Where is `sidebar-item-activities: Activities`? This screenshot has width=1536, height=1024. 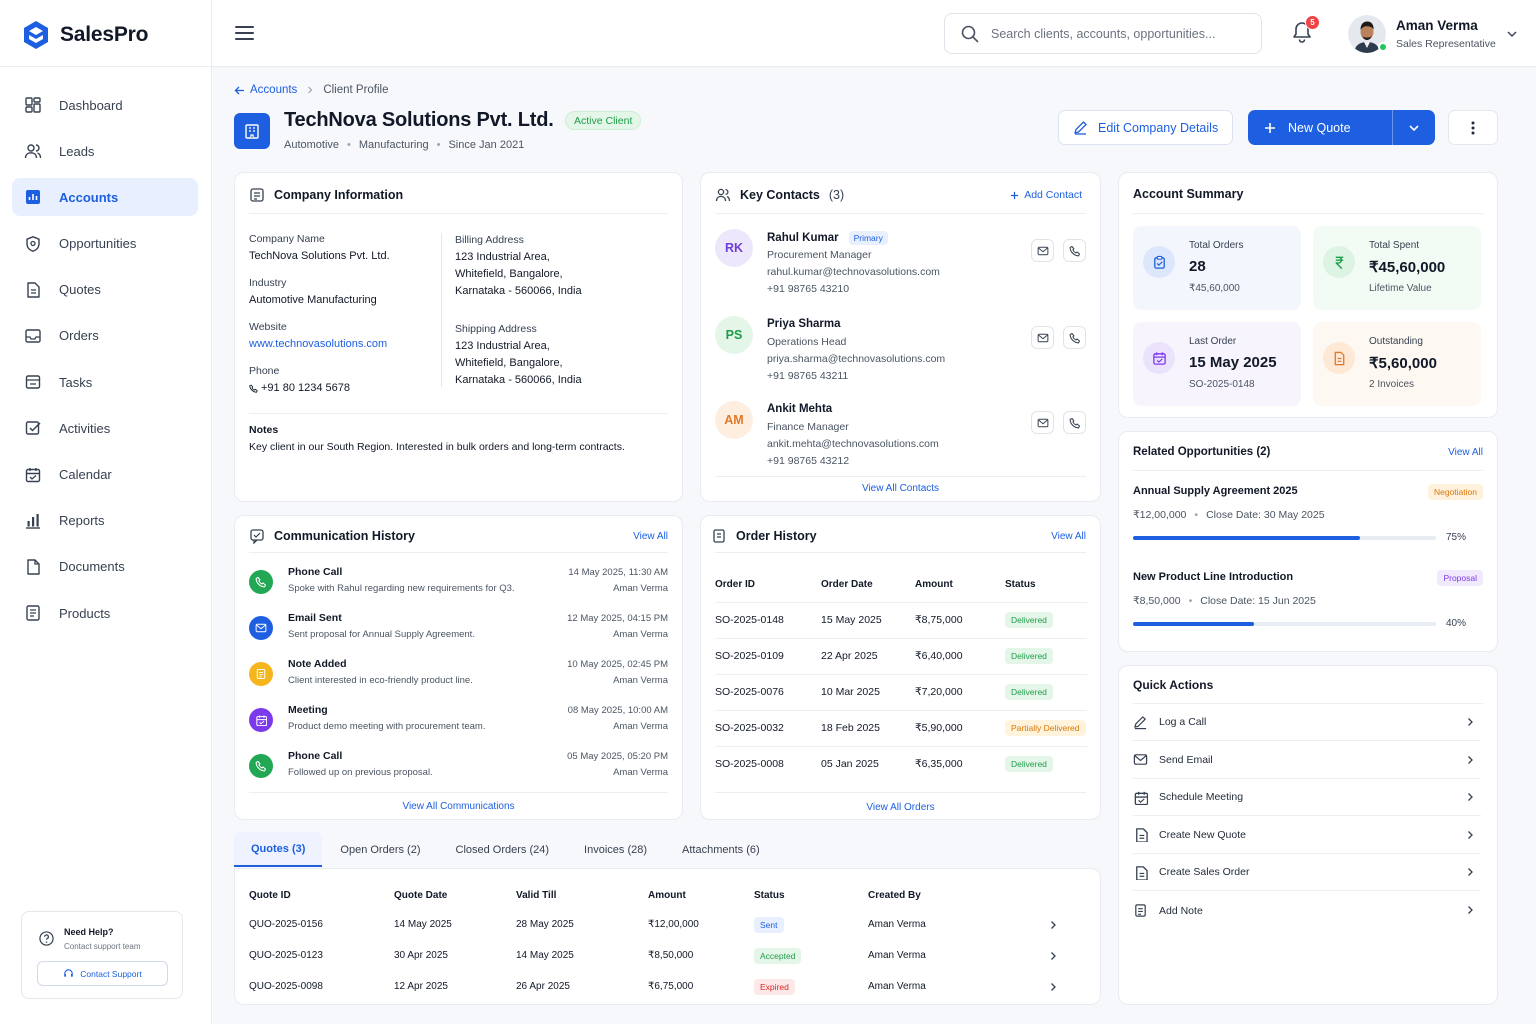
sidebar-item-activities: Activities is located at coordinates (105, 428).